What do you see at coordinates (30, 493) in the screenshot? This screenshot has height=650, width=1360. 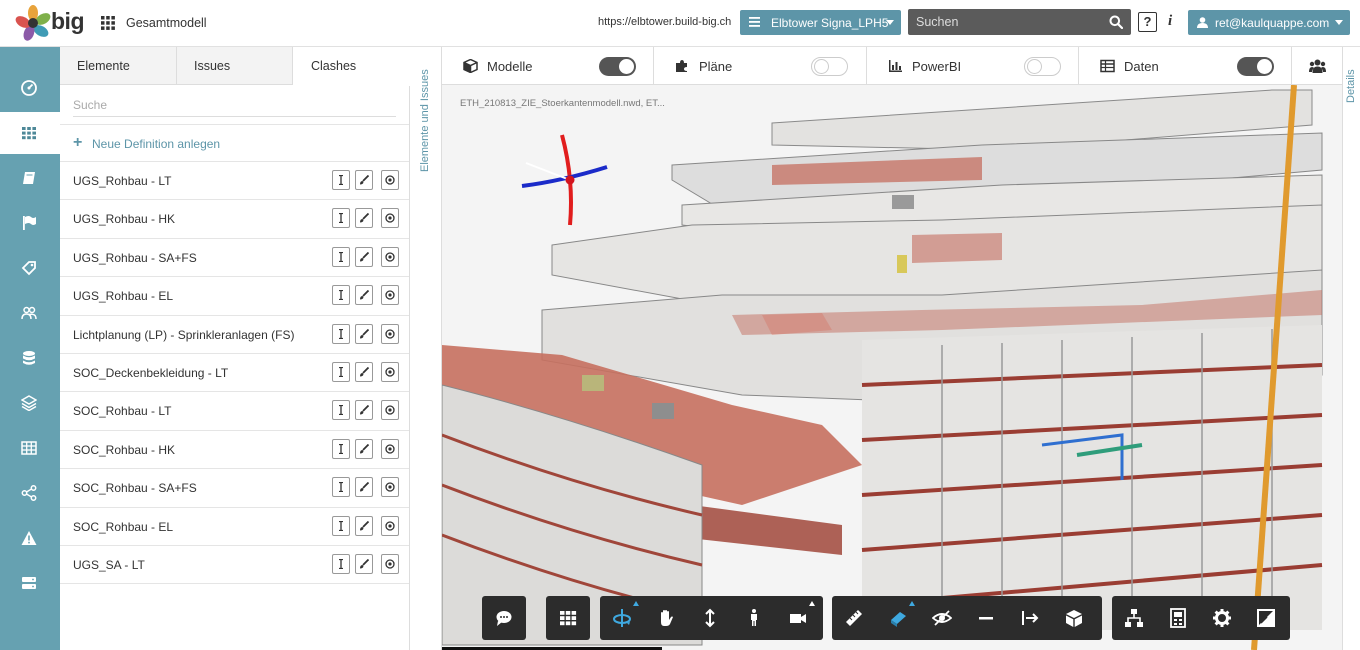 I see `nav-share` at bounding box center [30, 493].